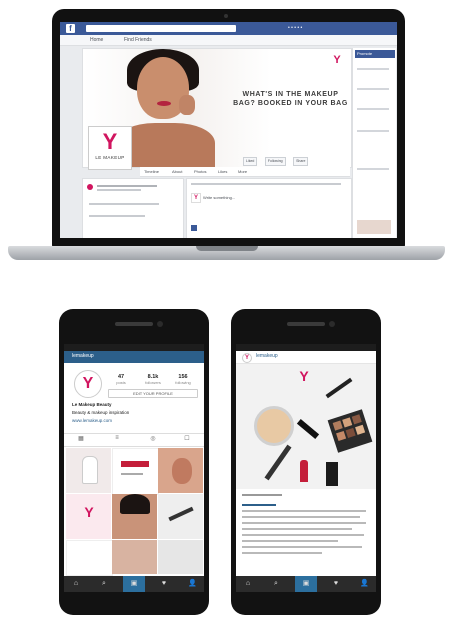  I want to click on bio-name: Le Makeup Beauty, so click(92, 404).